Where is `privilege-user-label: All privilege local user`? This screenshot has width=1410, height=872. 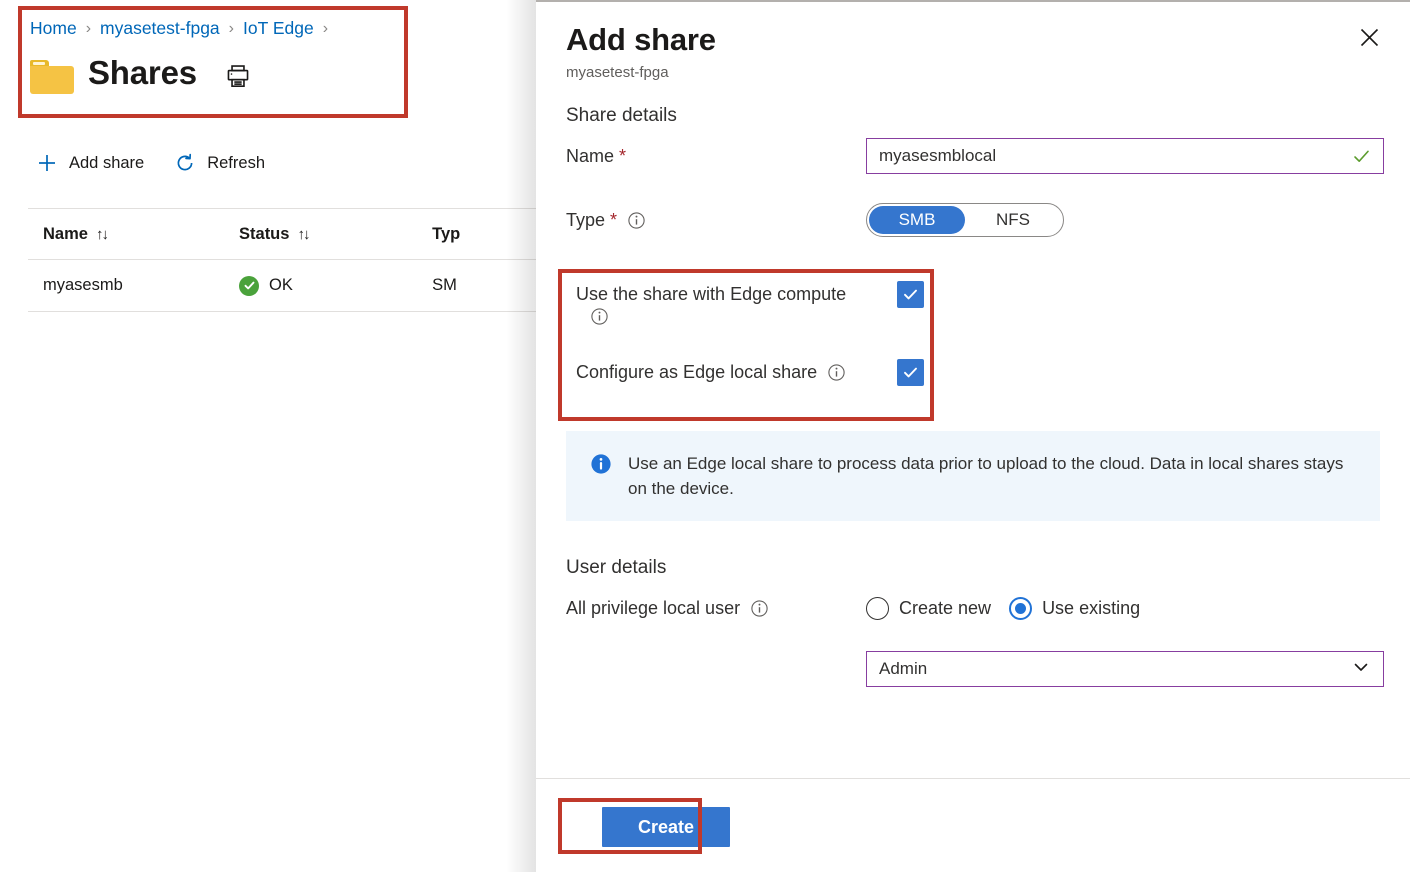 privilege-user-label: All privilege local user is located at coordinates (716, 608).